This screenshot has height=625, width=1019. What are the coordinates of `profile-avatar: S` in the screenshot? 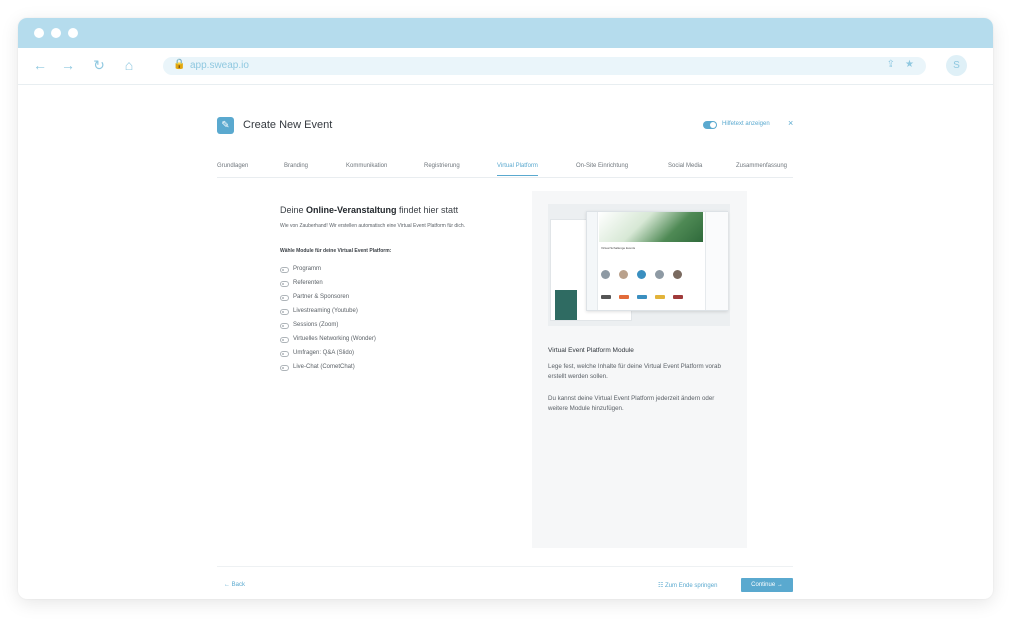 It's located at (956, 65).